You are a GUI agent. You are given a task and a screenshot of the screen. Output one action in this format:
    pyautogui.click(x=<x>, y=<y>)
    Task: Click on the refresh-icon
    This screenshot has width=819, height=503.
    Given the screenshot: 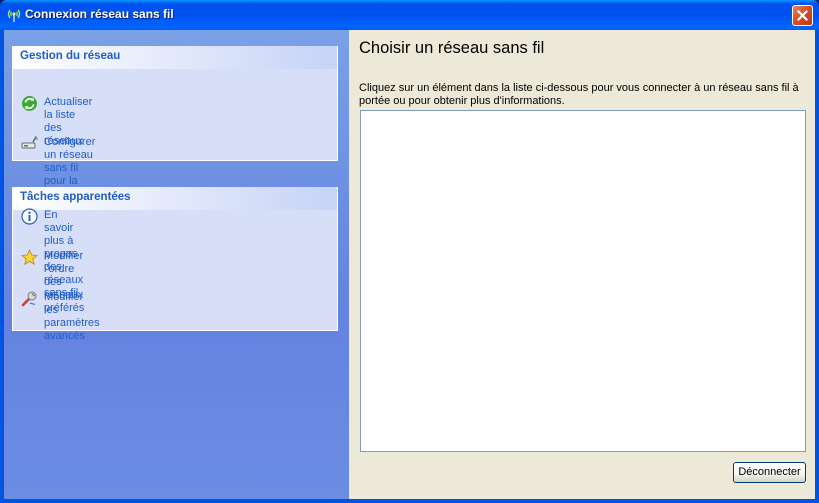 What is the action you would take?
    pyautogui.click(x=29, y=103)
    